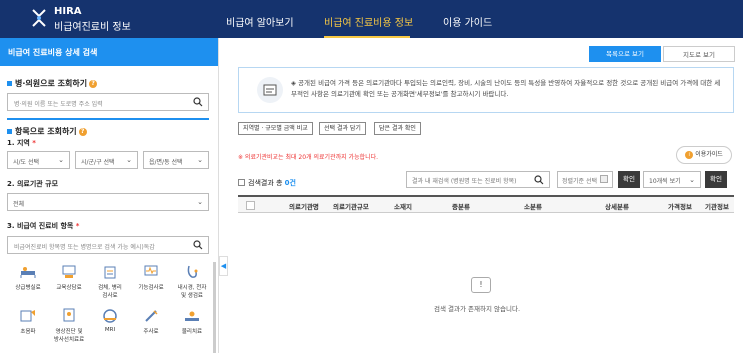  What do you see at coordinates (716, 179) in the screenshot?
I see `per-page-confirm-button: 확인` at bounding box center [716, 179].